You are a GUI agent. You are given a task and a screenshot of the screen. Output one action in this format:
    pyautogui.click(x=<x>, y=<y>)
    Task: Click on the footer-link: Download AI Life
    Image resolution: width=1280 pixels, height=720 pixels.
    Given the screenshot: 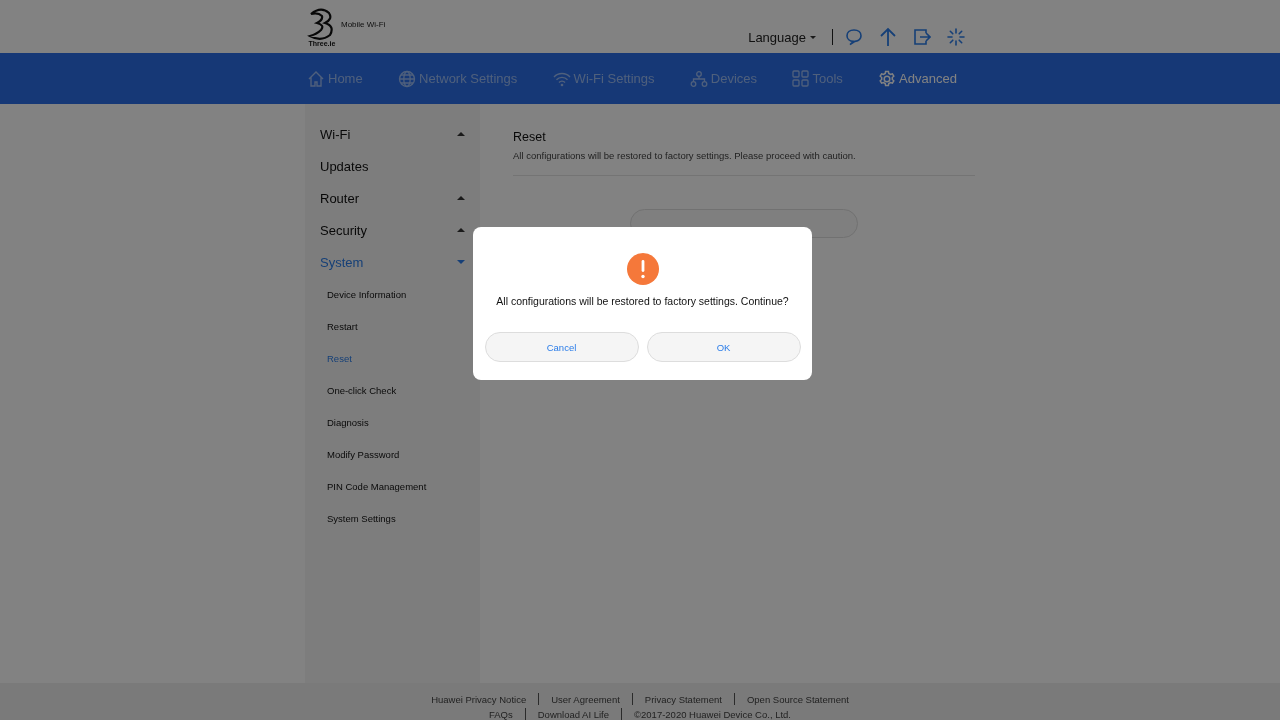 What is the action you would take?
    pyautogui.click(x=573, y=714)
    